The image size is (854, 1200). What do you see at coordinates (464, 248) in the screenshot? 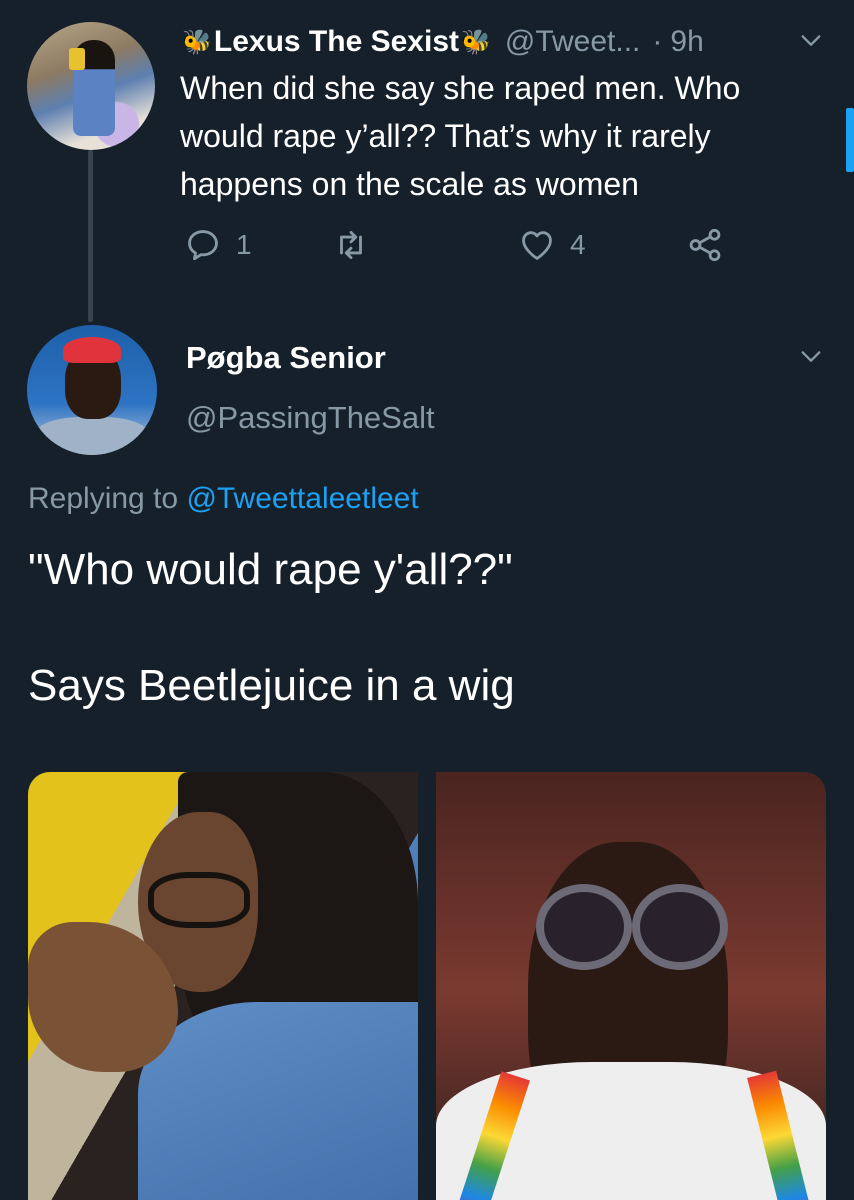
I see `parent-tweet-actions: 1 4` at bounding box center [464, 248].